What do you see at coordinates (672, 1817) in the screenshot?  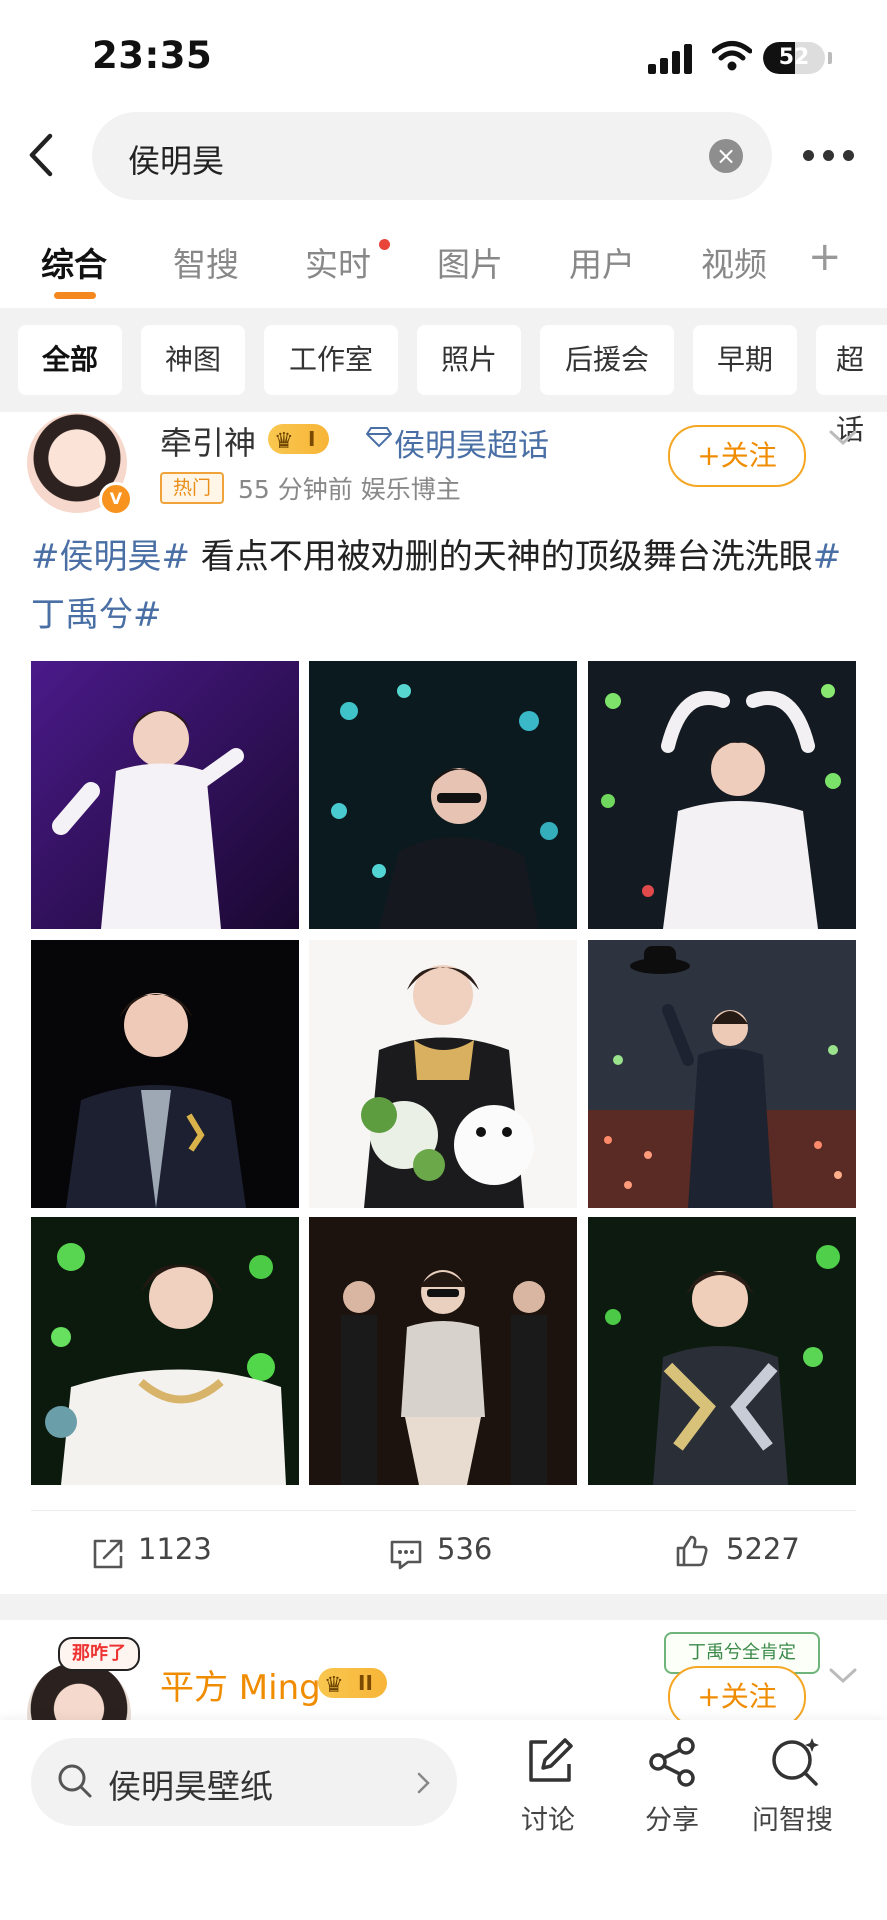 I see `share-label: 分享` at bounding box center [672, 1817].